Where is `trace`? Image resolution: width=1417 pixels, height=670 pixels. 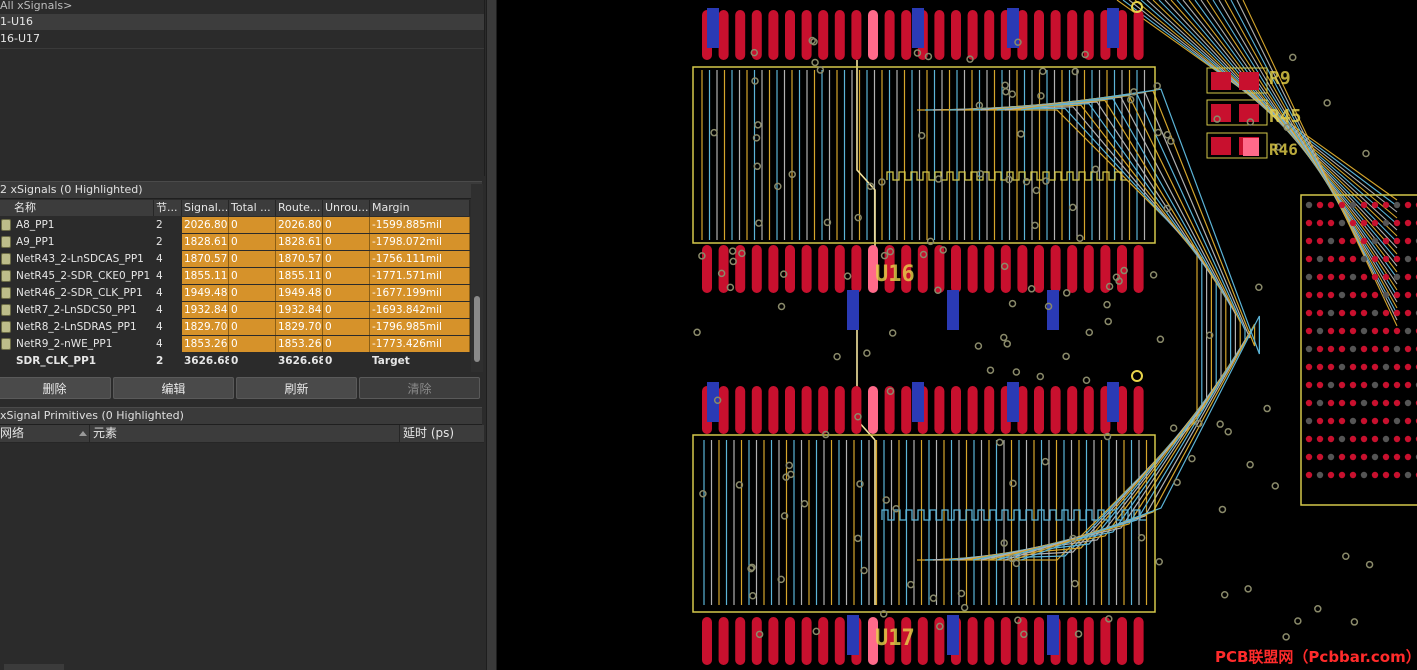 trace is located at coordinates (1314, 157).